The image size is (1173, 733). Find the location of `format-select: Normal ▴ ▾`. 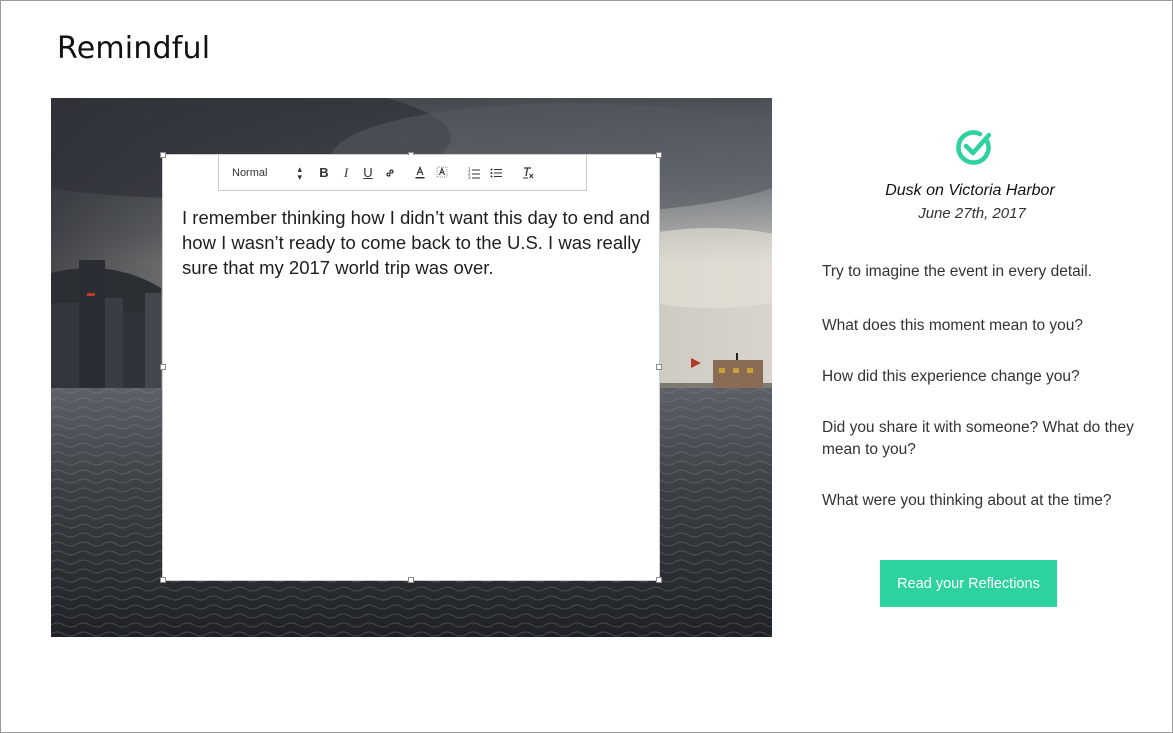

format-select: Normal ▴ ▾ is located at coordinates (267, 173).